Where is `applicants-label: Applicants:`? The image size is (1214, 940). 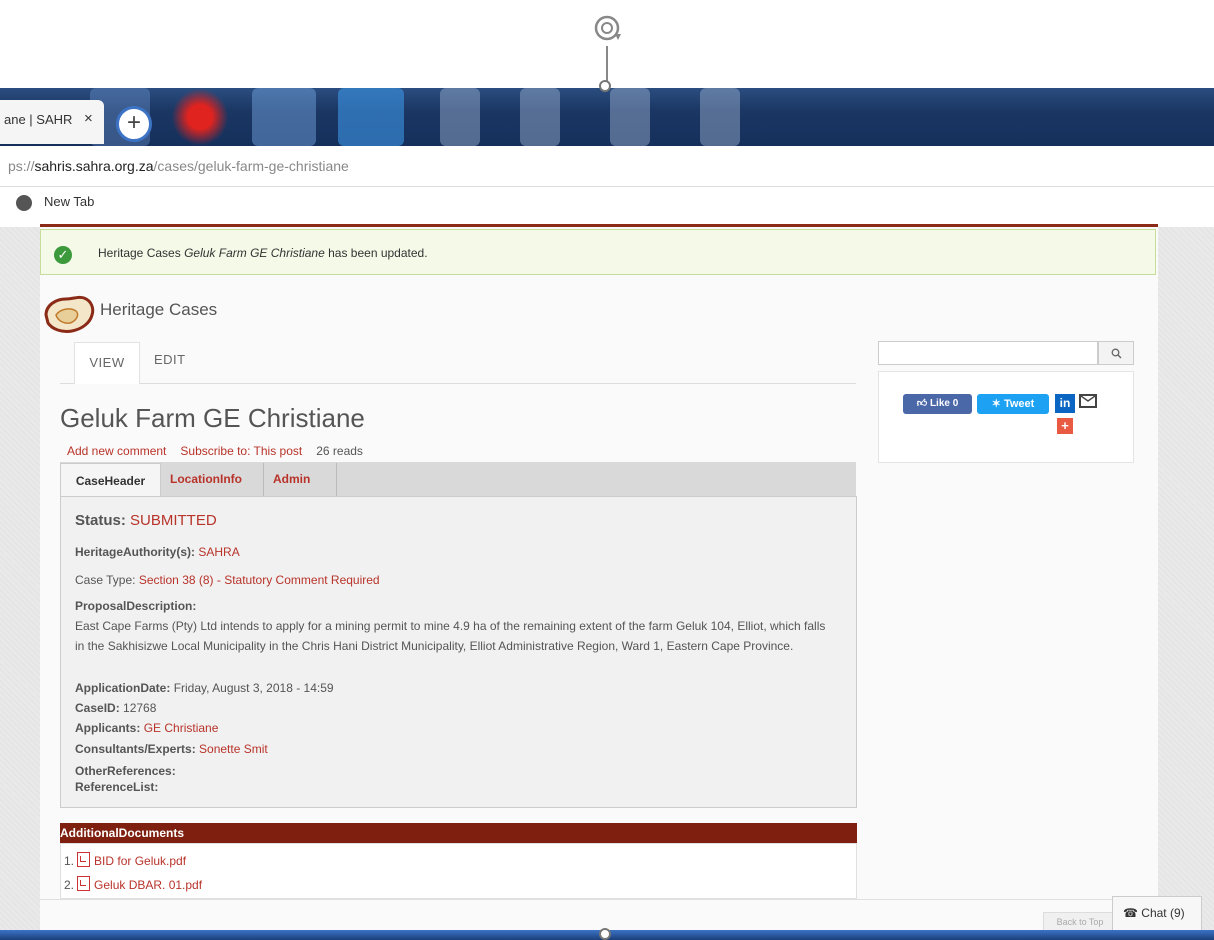 applicants-label: Applicants: is located at coordinates (108, 728).